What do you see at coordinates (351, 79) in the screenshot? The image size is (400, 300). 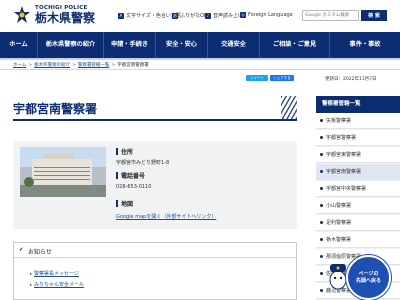 I see `updated-date: 更新日：2022年11月7日` at bounding box center [351, 79].